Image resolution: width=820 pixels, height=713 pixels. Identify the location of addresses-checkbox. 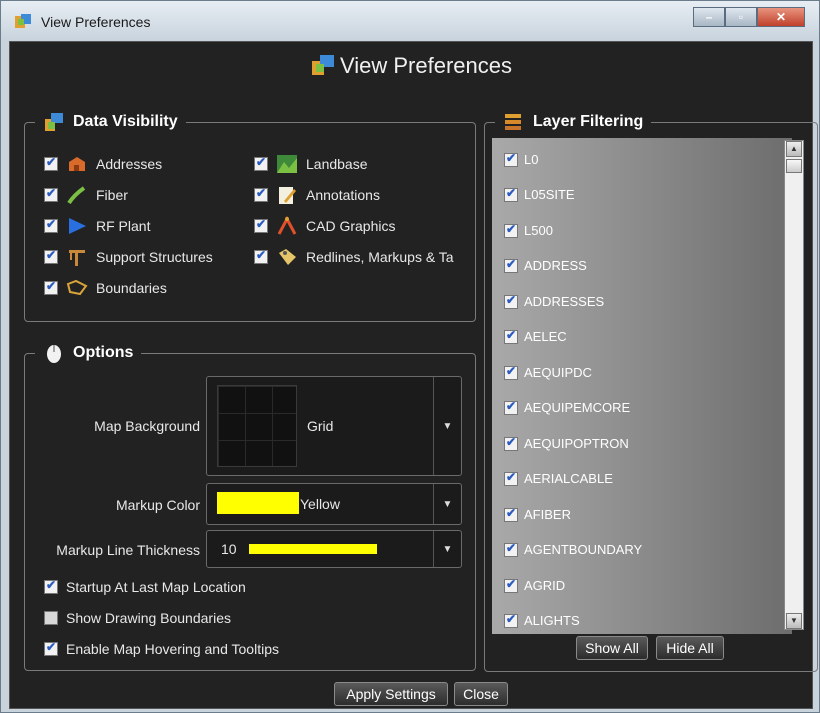
(51, 163).